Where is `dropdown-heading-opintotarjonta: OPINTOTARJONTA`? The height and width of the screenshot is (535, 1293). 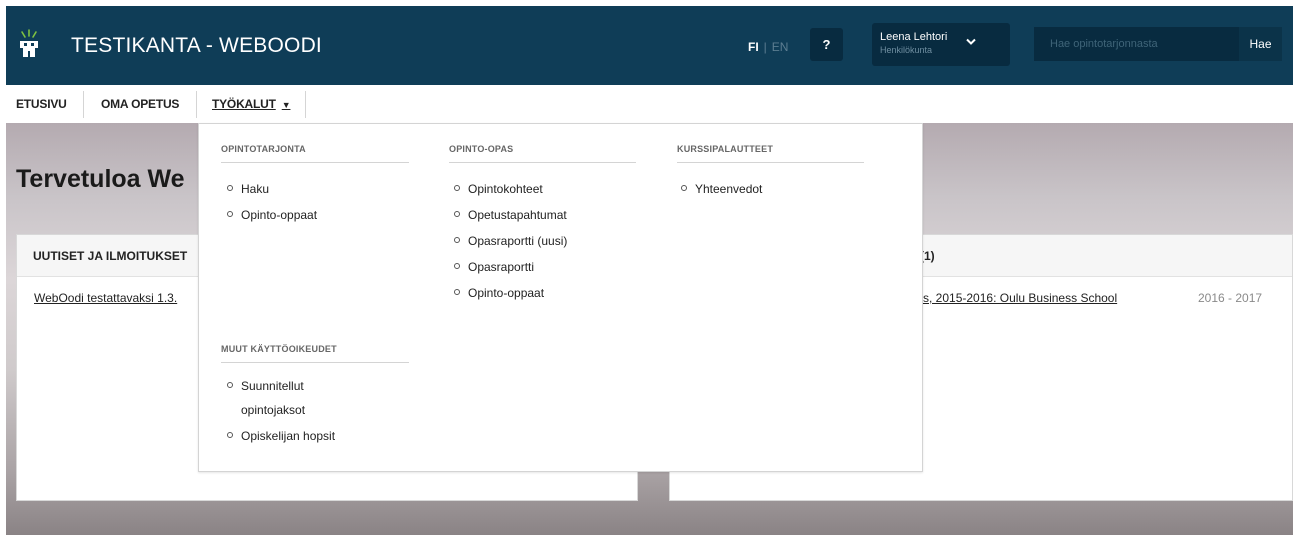 dropdown-heading-opintotarjonta: OPINTOTARJONTA is located at coordinates (315, 153).